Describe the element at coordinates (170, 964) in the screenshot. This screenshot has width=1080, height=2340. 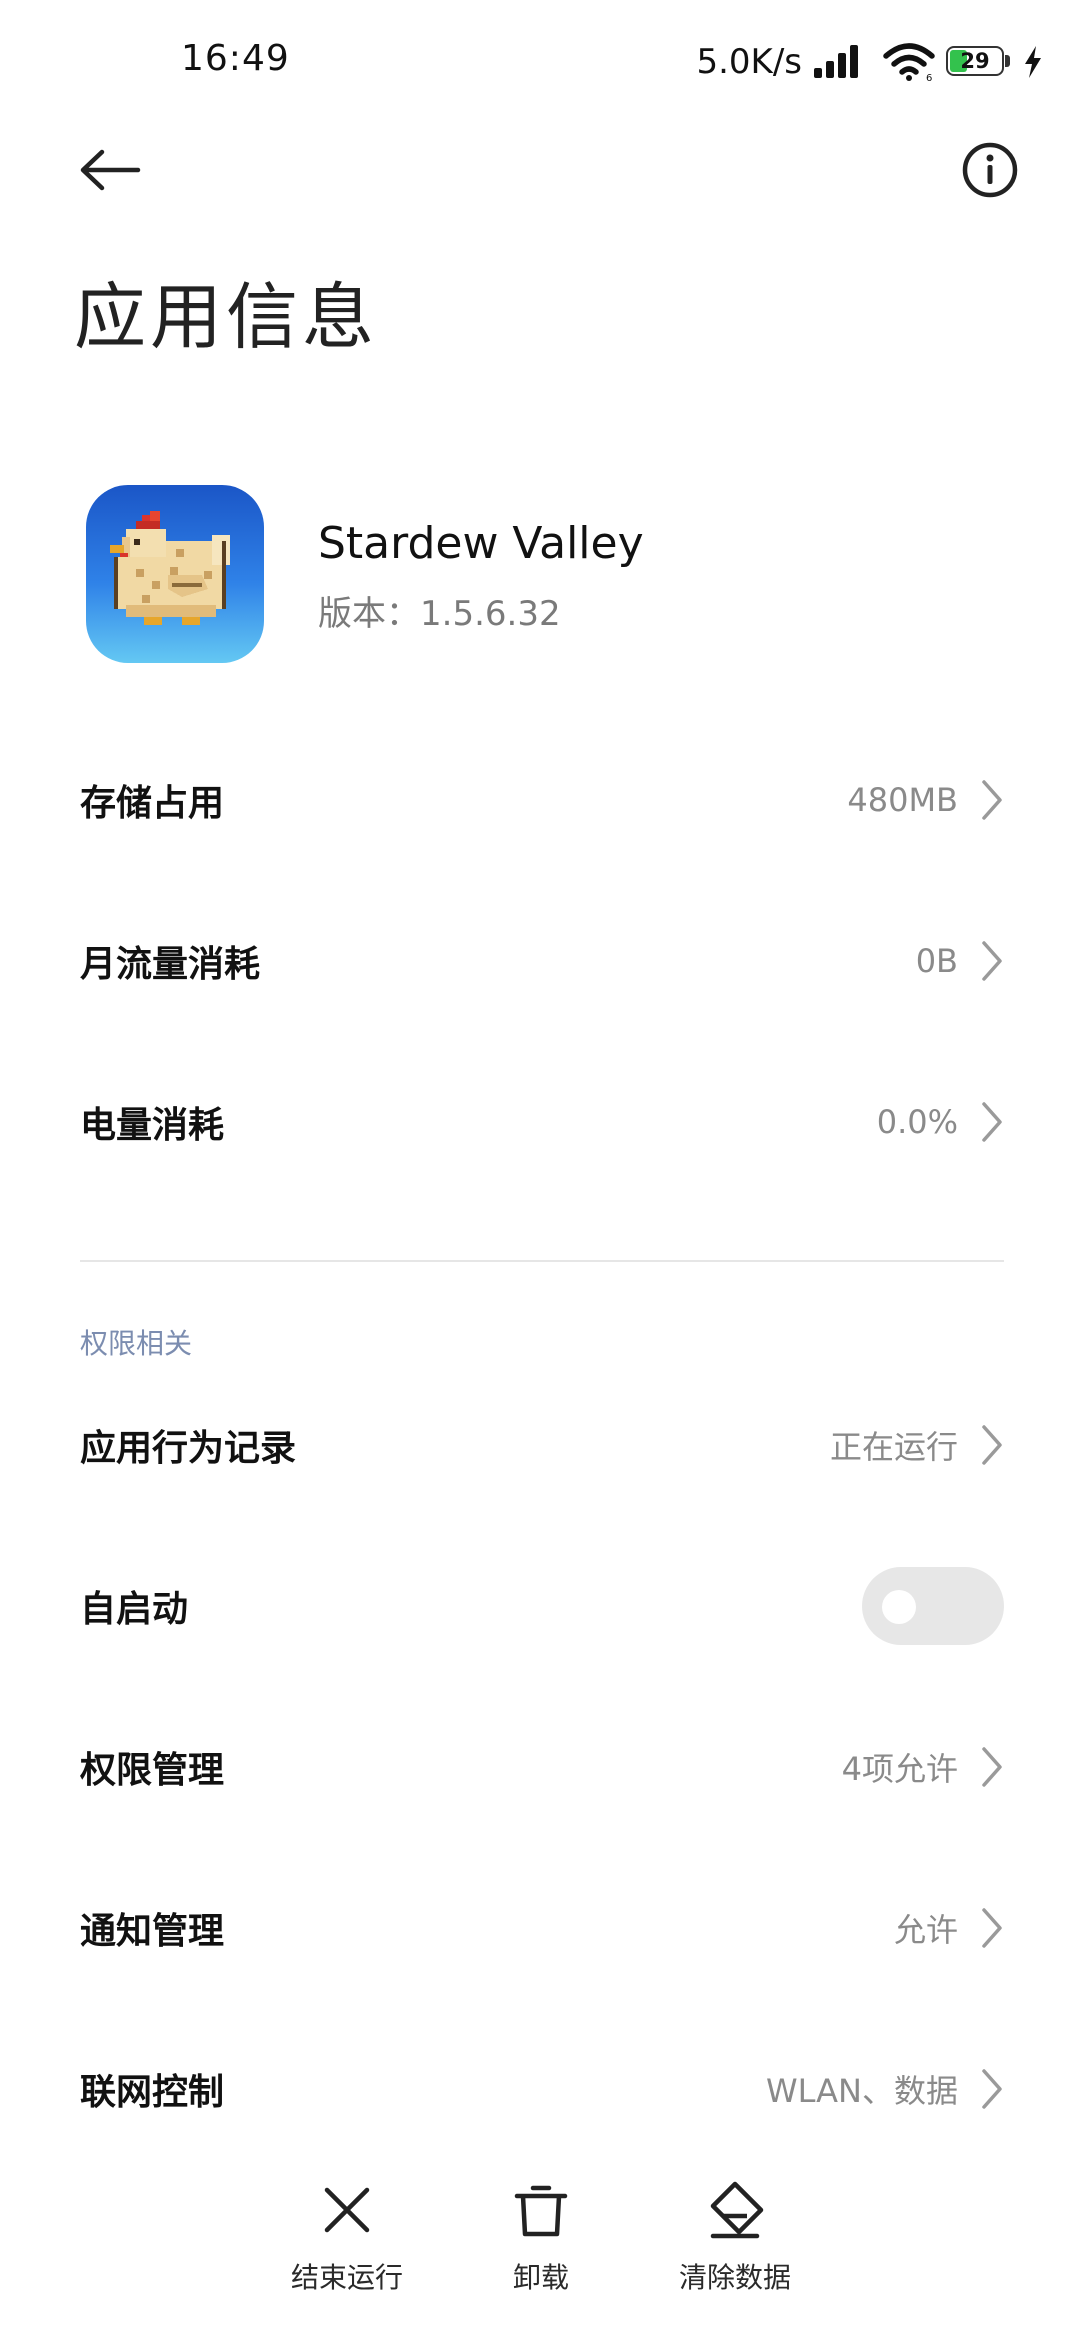
I see `row-label: 月流量消耗` at that location.